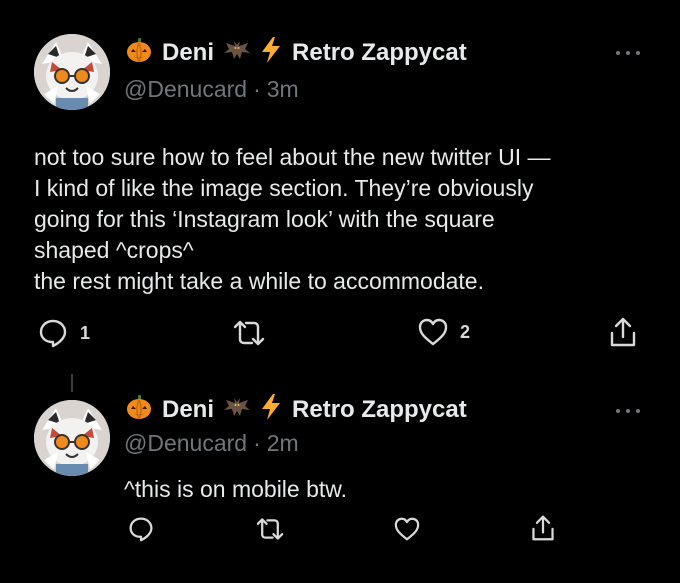 This screenshot has height=583, width=680. Describe the element at coordinates (72, 383) in the screenshot. I see `thread-line` at that location.